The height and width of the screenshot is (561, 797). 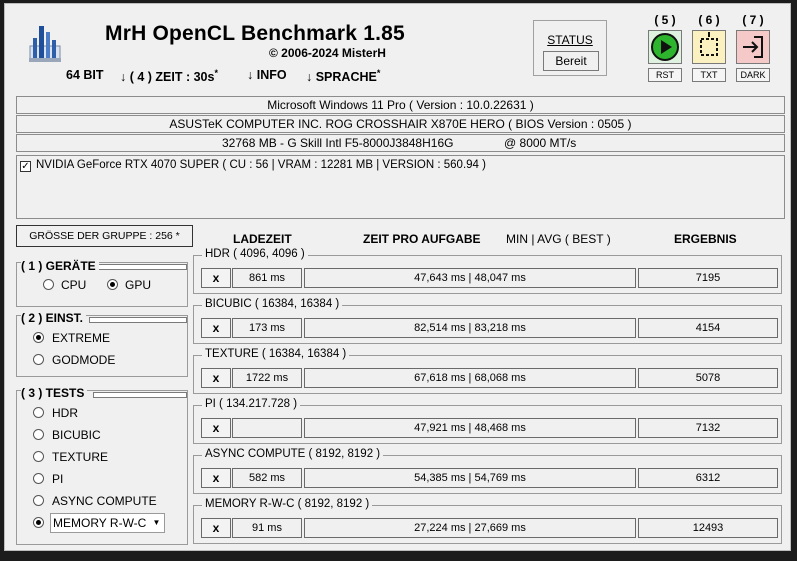 What do you see at coordinates (338, 143) in the screenshot?
I see `memory-text: 32768 MB - G Skill Intl F5-8000J3848H16G` at bounding box center [338, 143].